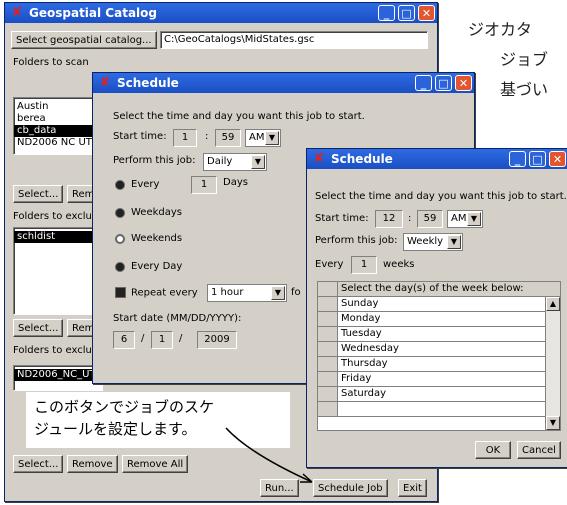  What do you see at coordinates (553, 304) in the screenshot?
I see `scroll-up-icon: ▲` at bounding box center [553, 304].